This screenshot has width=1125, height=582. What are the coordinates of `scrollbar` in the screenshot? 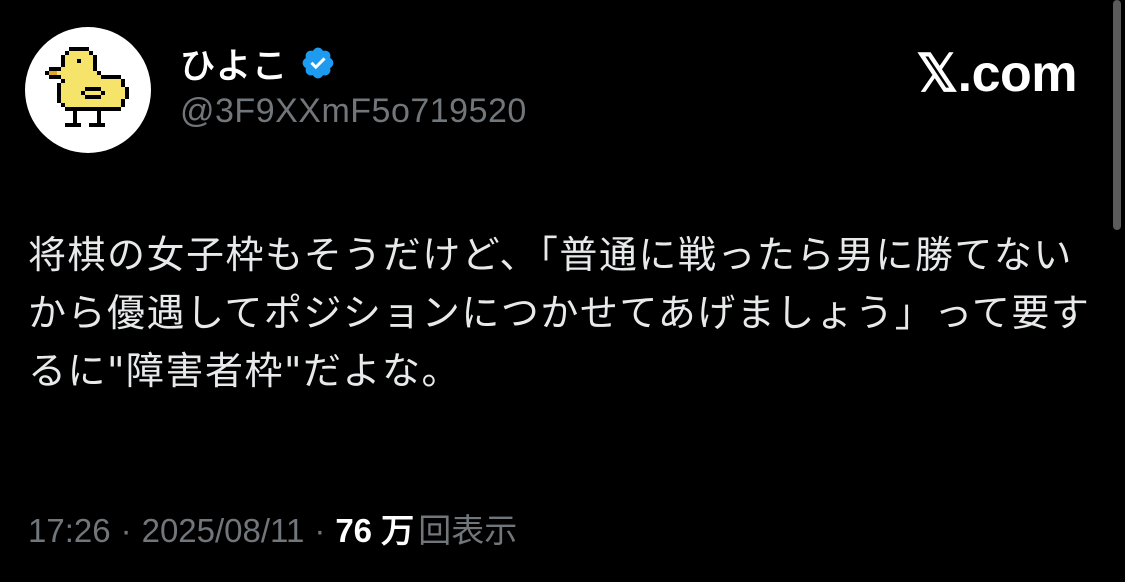 It's located at (1117, 115).